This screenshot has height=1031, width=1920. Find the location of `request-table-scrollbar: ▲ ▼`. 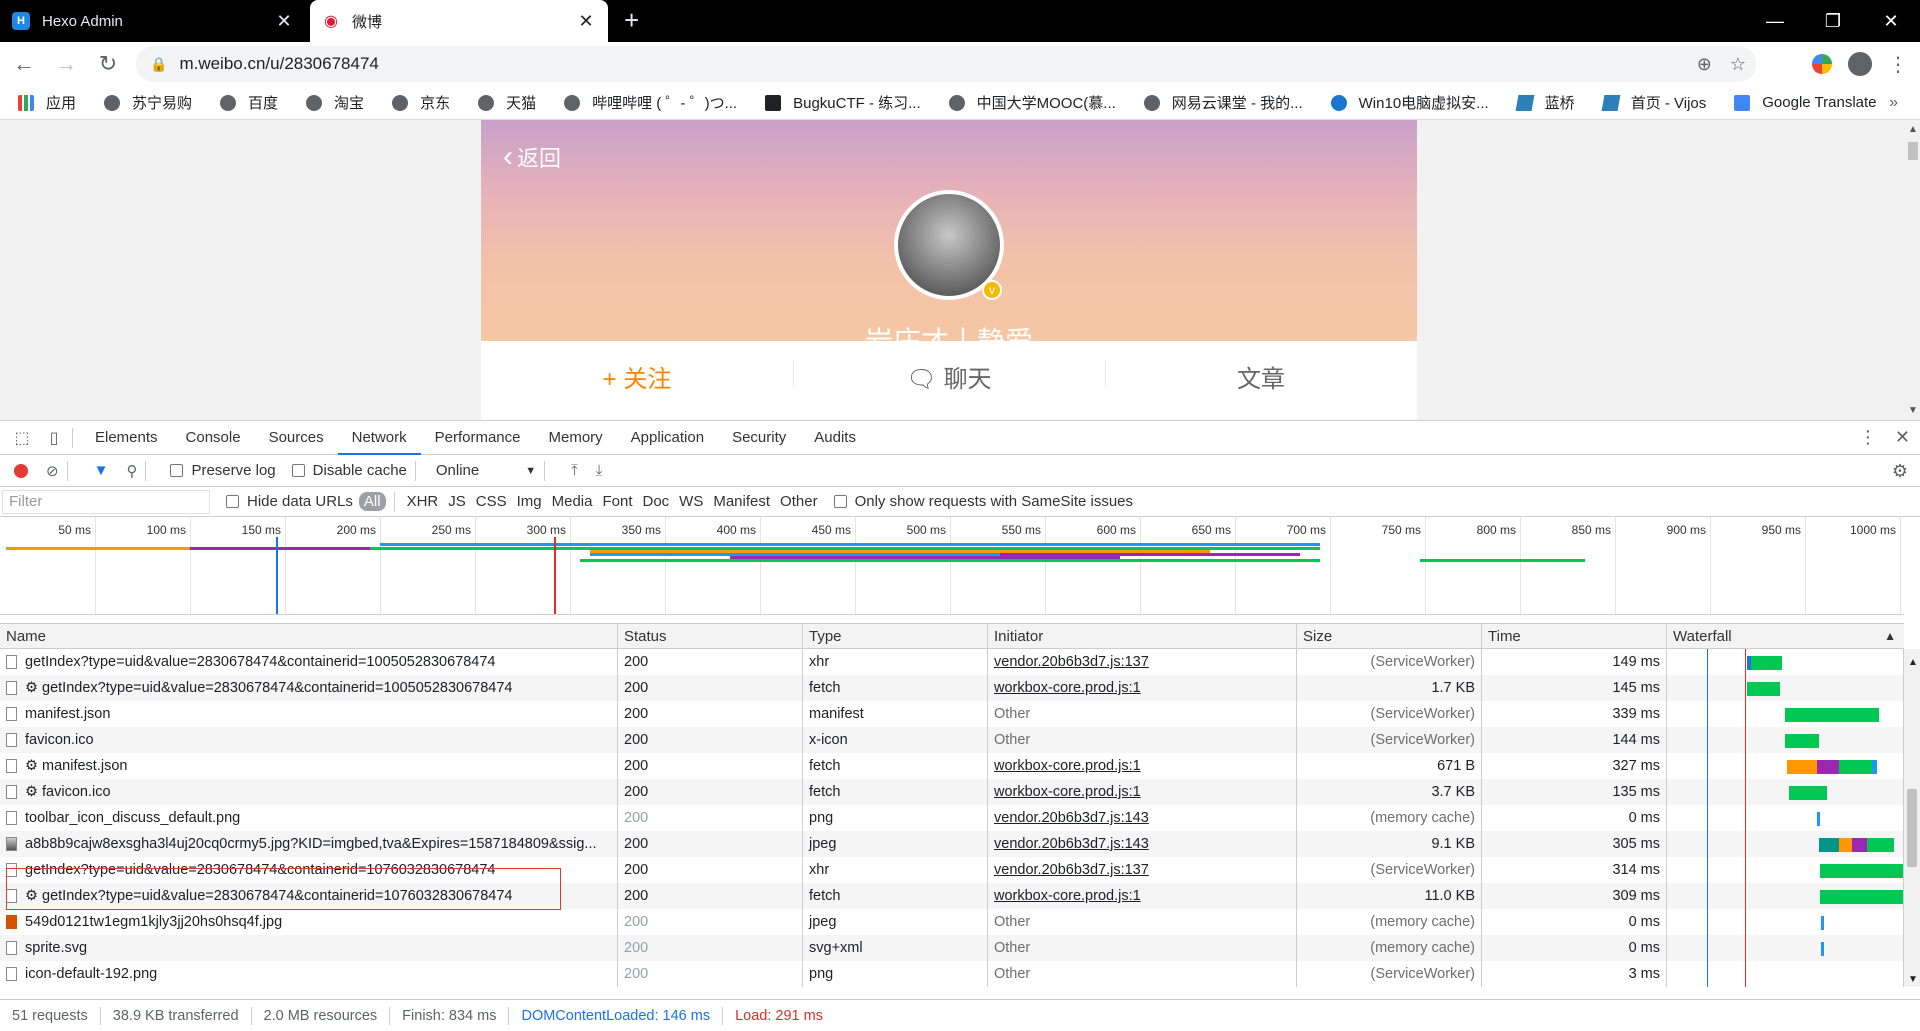

request-table-scrollbar: ▲ ▼ is located at coordinates (1912, 818).